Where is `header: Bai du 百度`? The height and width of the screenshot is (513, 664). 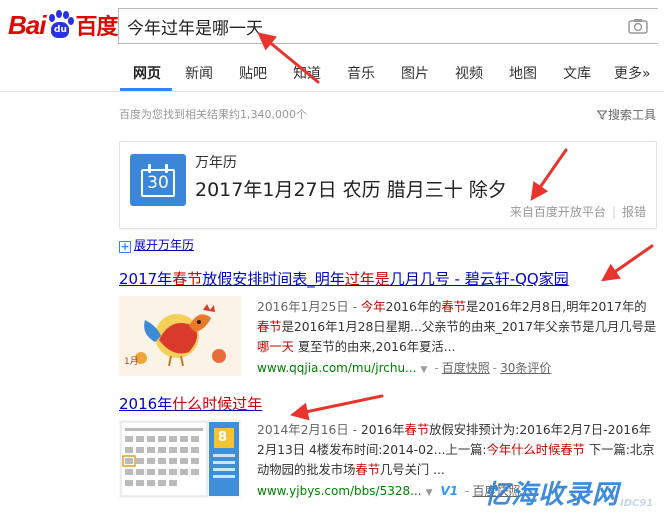 header: Bai du 百度 is located at coordinates (332, 27).